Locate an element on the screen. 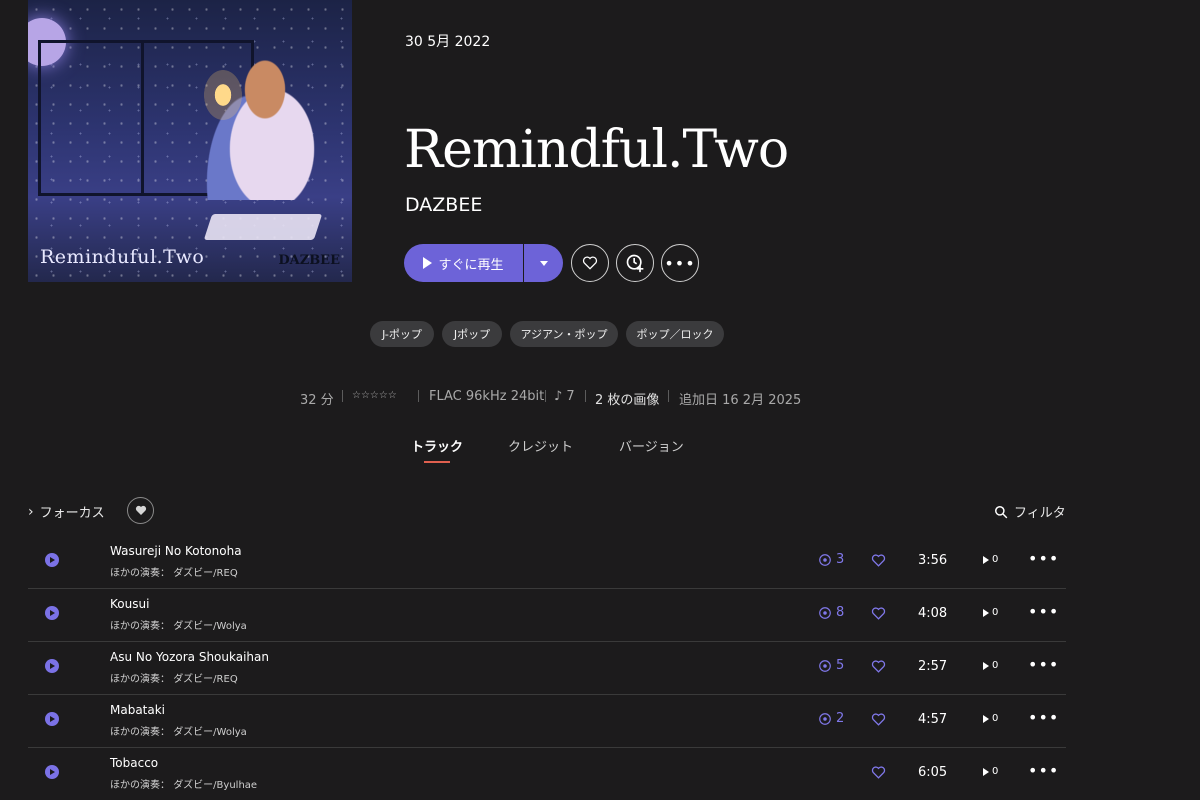 The image size is (1200, 800). favorites-filter-button is located at coordinates (140, 510).